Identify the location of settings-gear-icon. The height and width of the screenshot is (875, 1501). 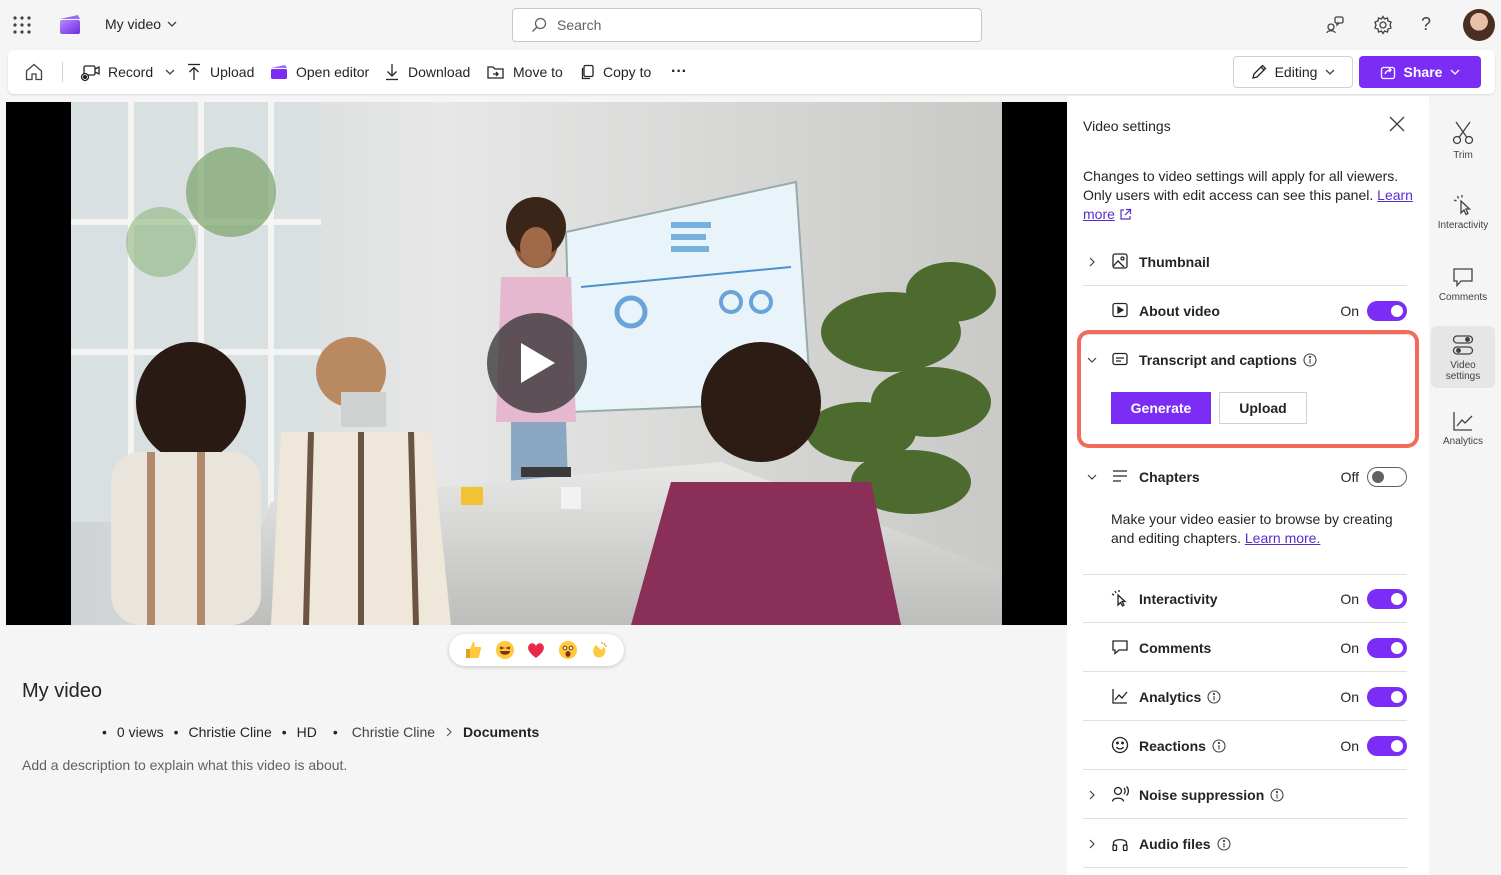
(1383, 25).